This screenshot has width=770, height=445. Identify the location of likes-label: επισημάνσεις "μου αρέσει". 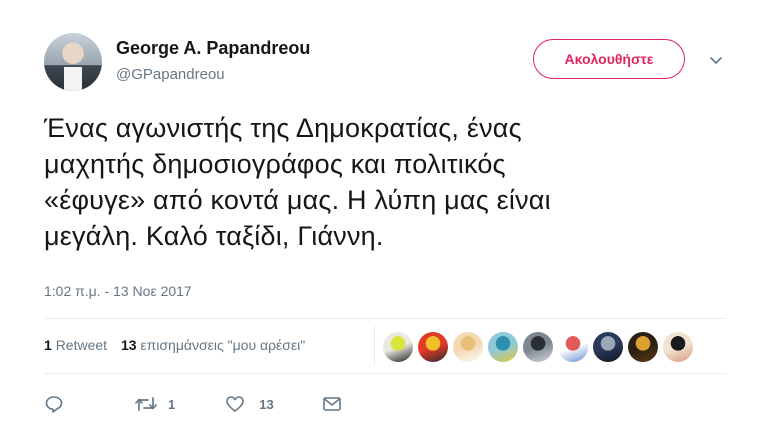
(223, 345).